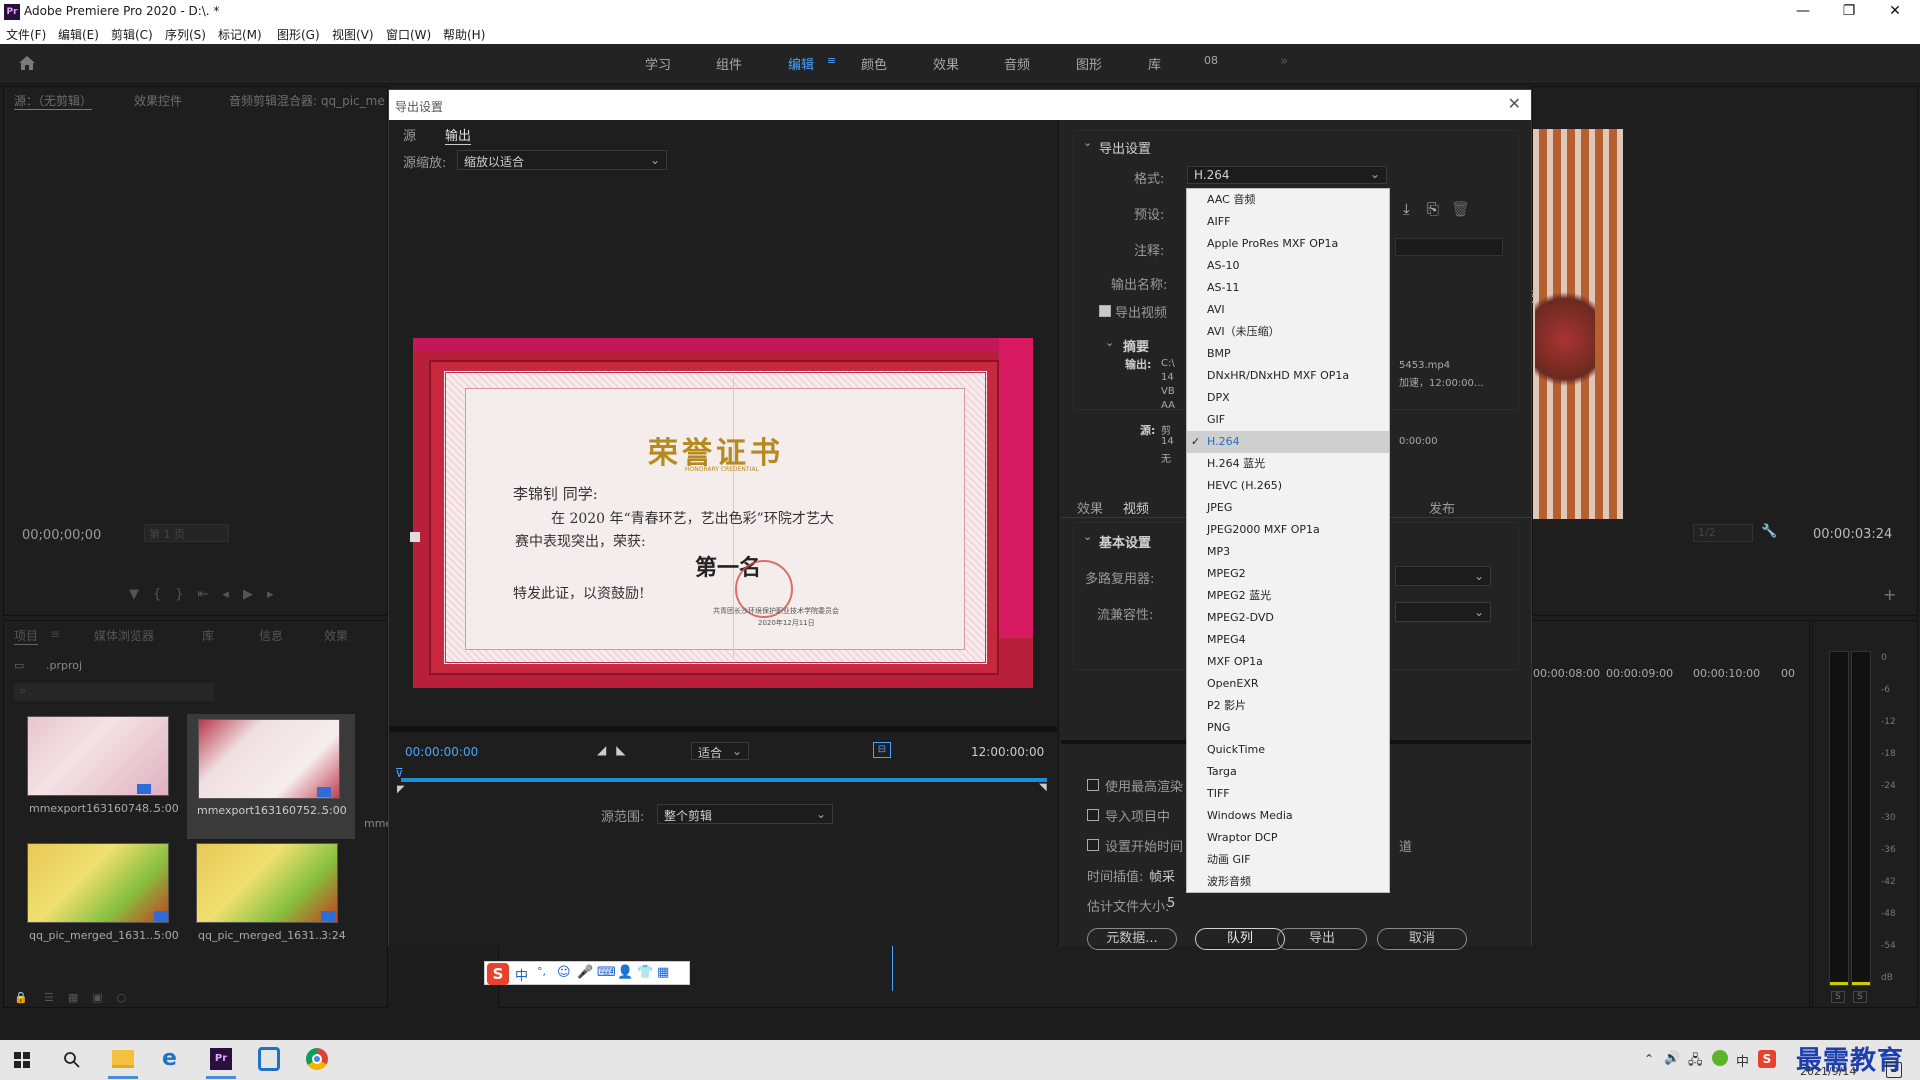 The width and height of the screenshot is (1920, 1080). I want to click on page-dropdown: 第 1 页, so click(186, 533).